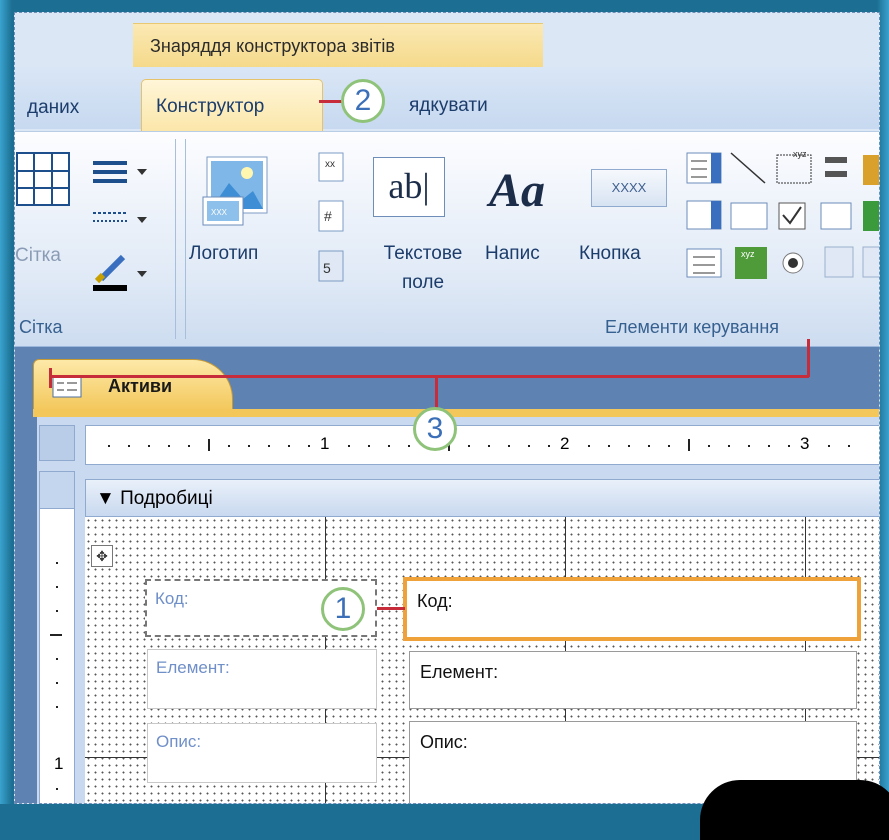 This screenshot has height=840, width=889. I want to click on layout-selector-icon: ✥, so click(102, 556).